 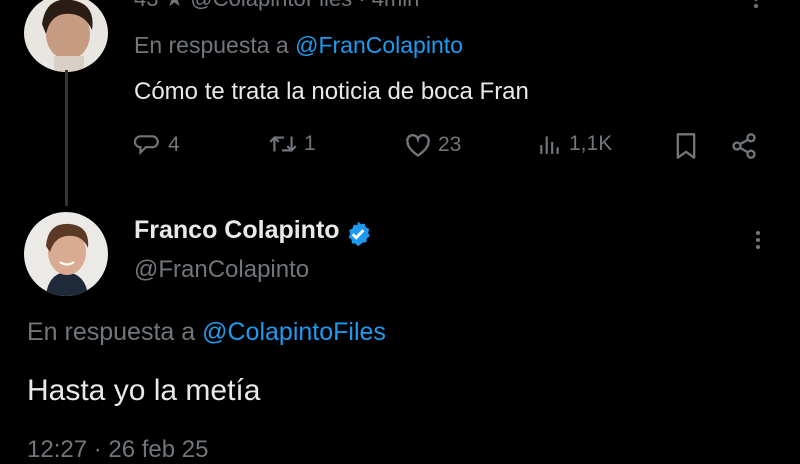 What do you see at coordinates (549, 145) in the screenshot?
I see `views-icon` at bounding box center [549, 145].